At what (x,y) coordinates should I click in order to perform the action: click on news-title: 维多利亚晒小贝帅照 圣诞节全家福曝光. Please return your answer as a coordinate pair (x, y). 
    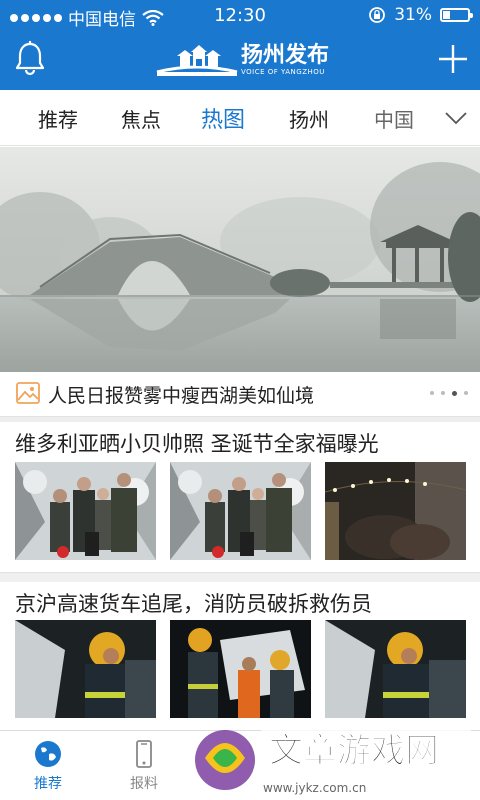
    Looking at the image, I should click on (197, 444).